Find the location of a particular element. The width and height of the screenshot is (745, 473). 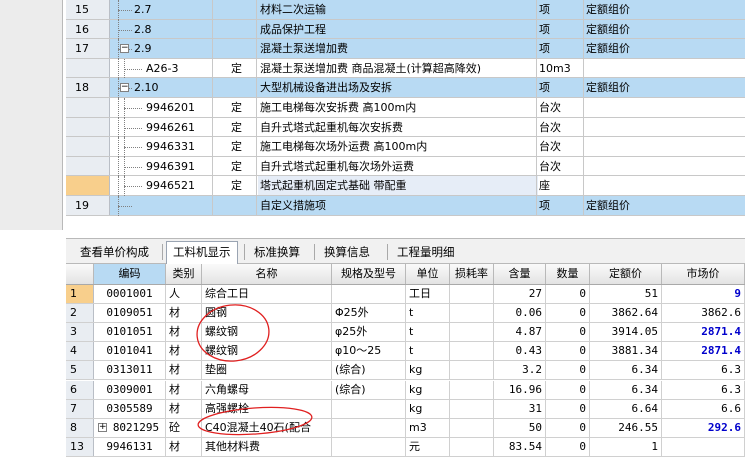

collapse-toggle-icon: − is located at coordinates (124, 88).